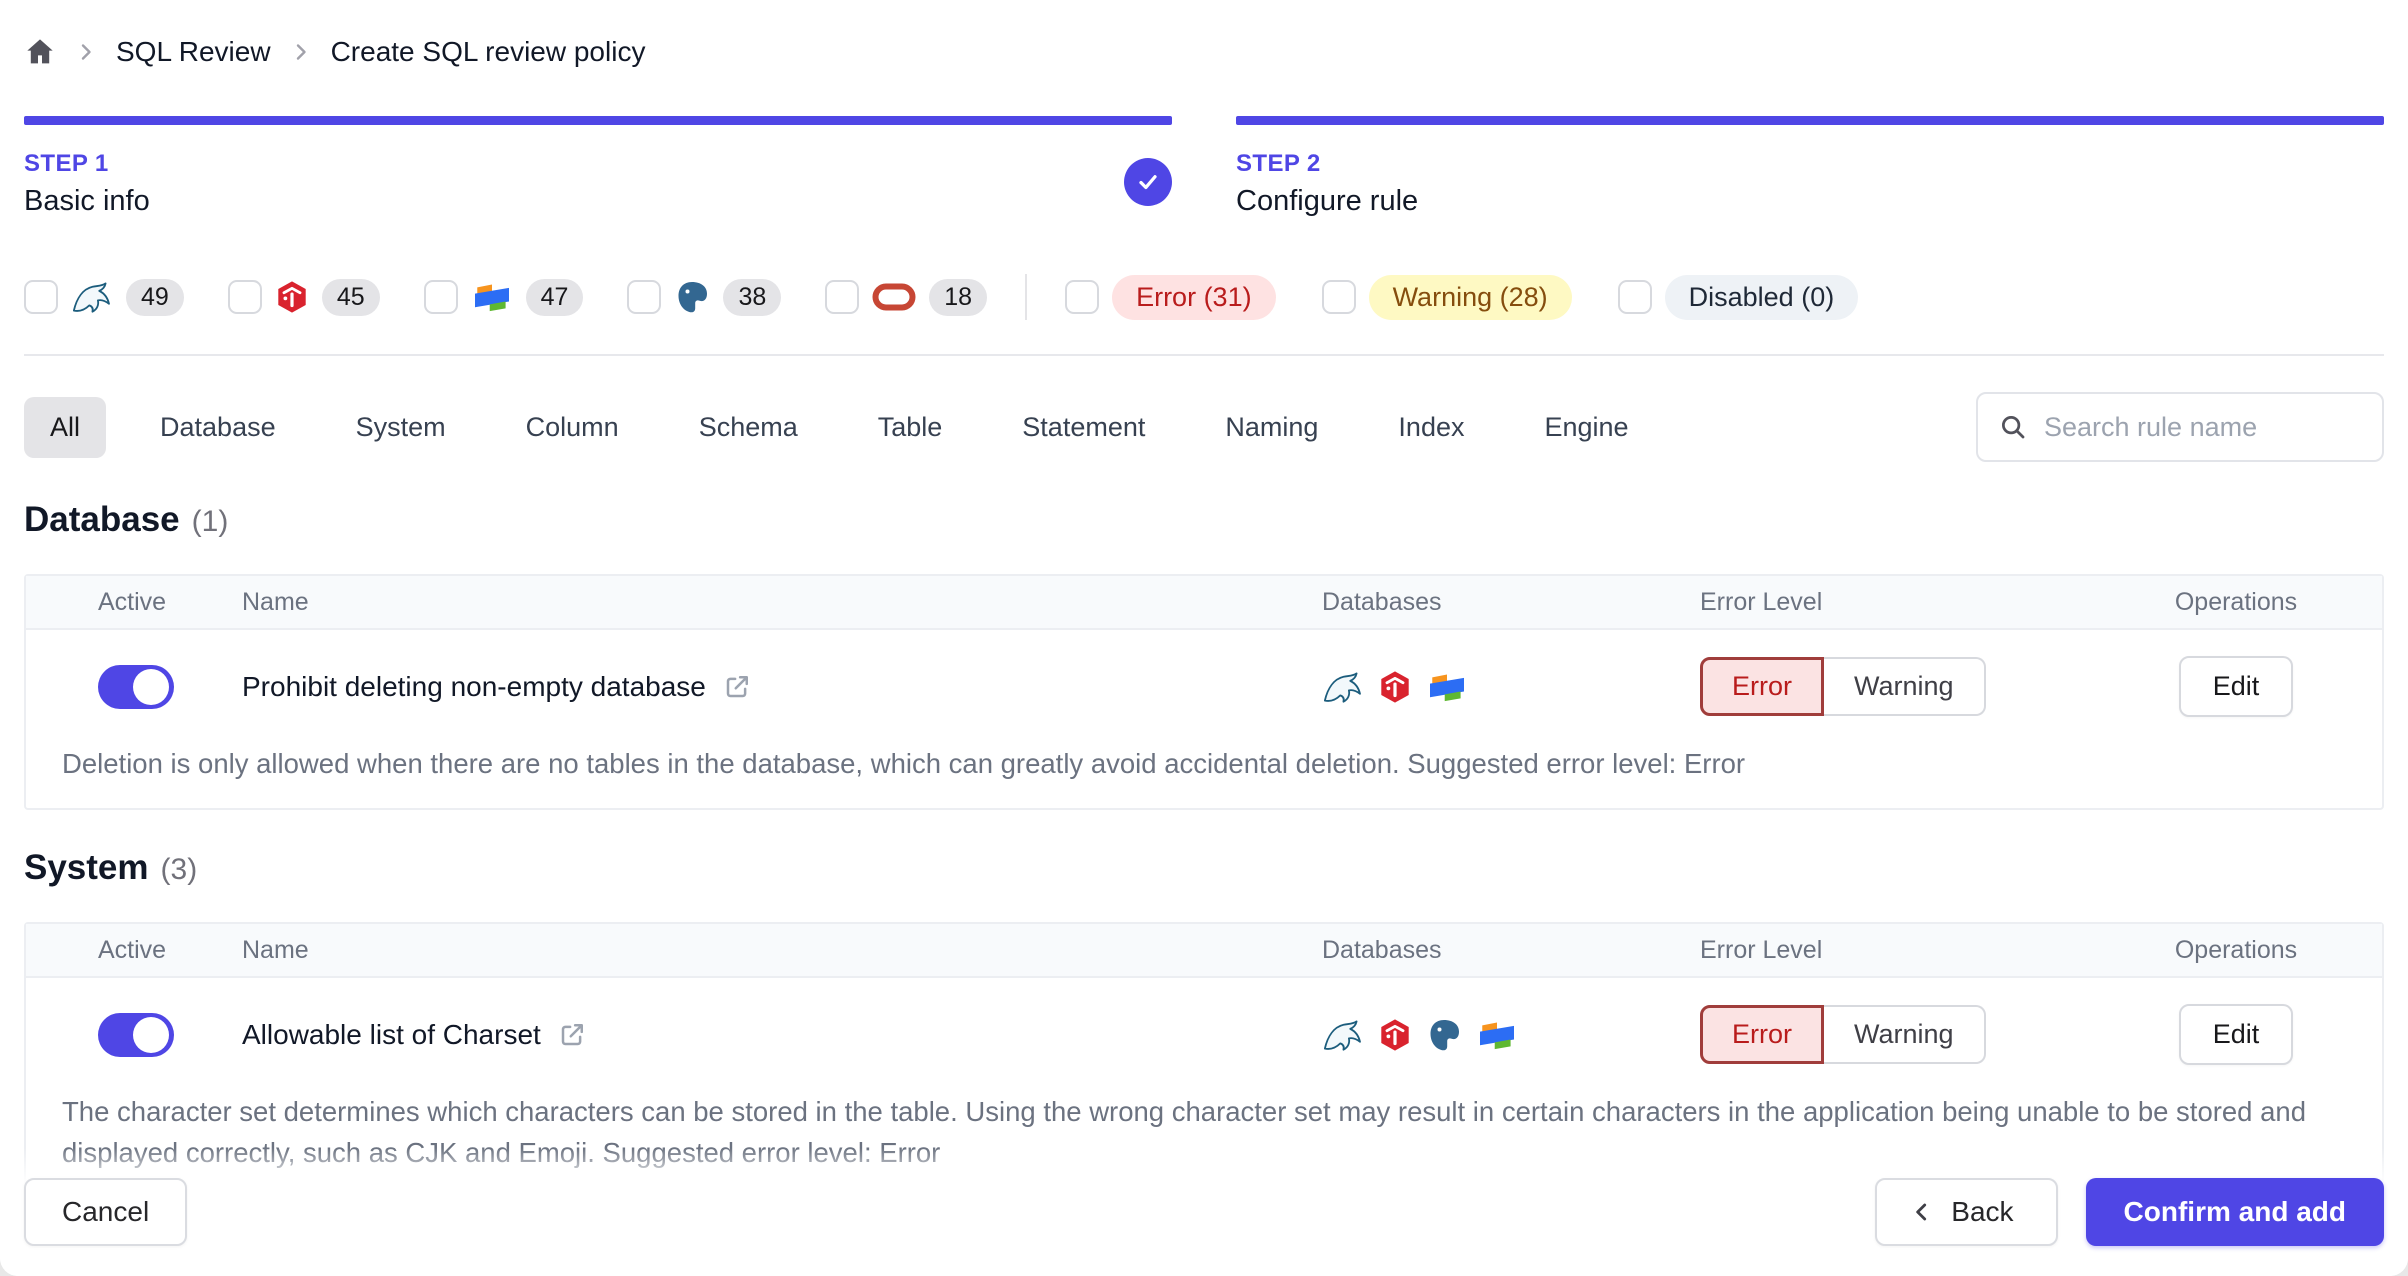 The height and width of the screenshot is (1276, 2408). Describe the element at coordinates (598, 167) in the screenshot. I see `step-1: STEP 1 Basic info` at that location.